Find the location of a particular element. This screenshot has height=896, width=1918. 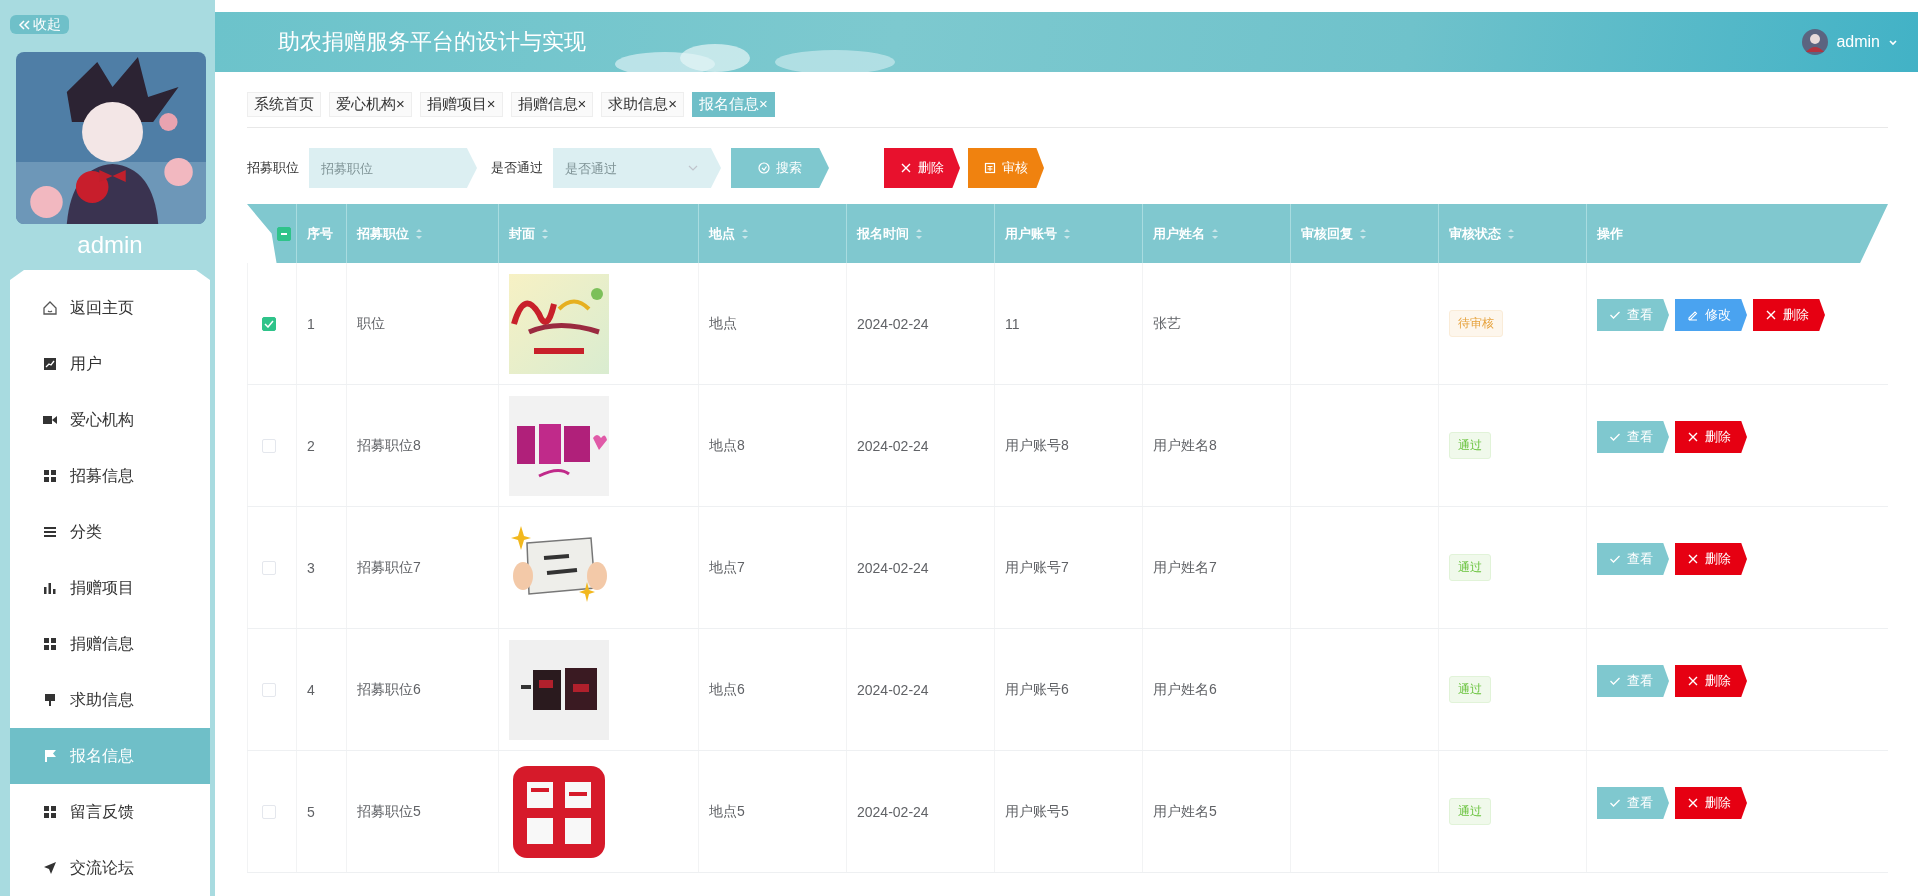

menu-item: 交流论坛 is located at coordinates (110, 868).